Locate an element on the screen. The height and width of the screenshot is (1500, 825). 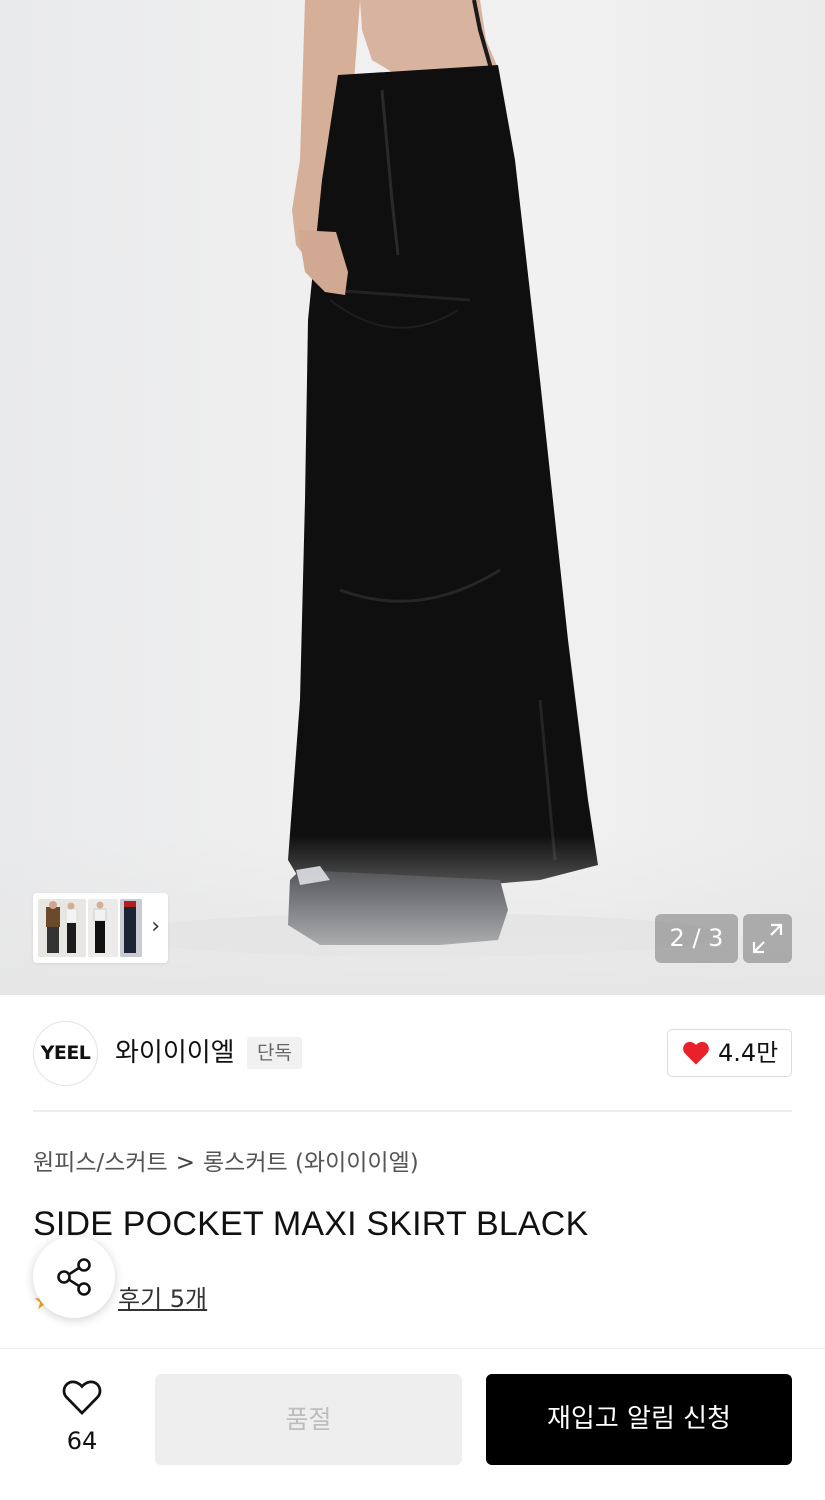
soldout-button: 품절 is located at coordinates (308, 1419).